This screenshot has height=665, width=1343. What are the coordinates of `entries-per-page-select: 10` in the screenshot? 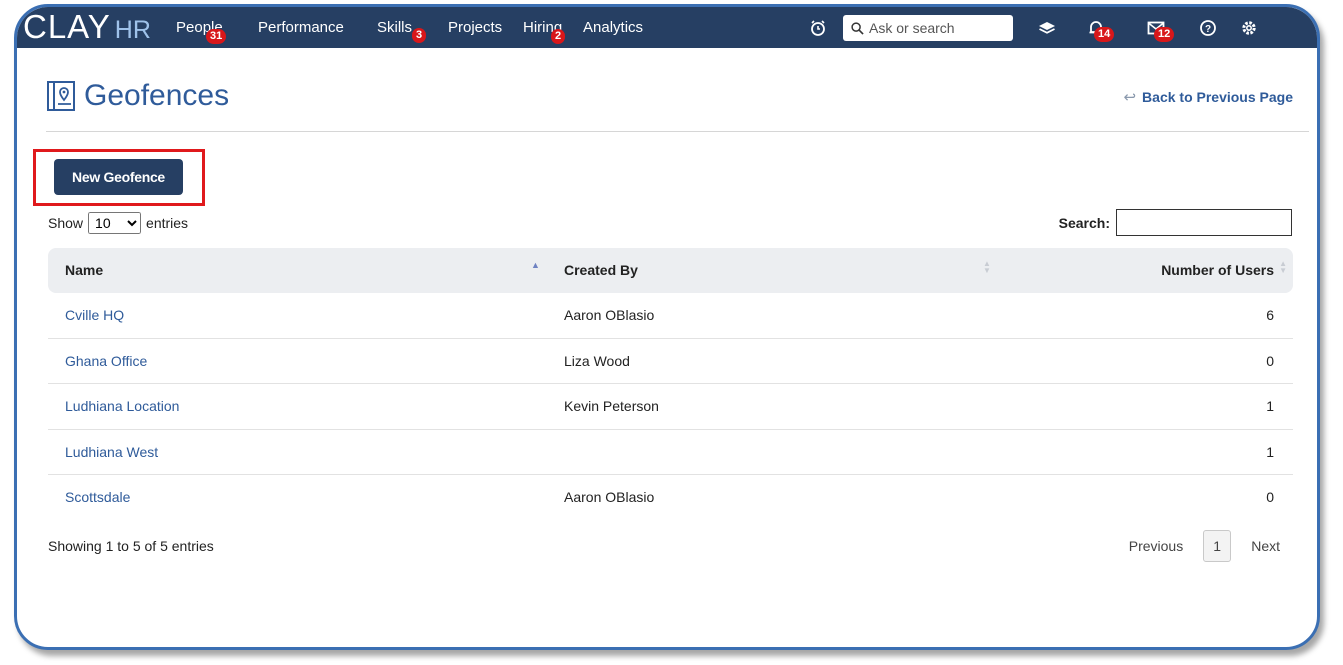 It's located at (115, 223).